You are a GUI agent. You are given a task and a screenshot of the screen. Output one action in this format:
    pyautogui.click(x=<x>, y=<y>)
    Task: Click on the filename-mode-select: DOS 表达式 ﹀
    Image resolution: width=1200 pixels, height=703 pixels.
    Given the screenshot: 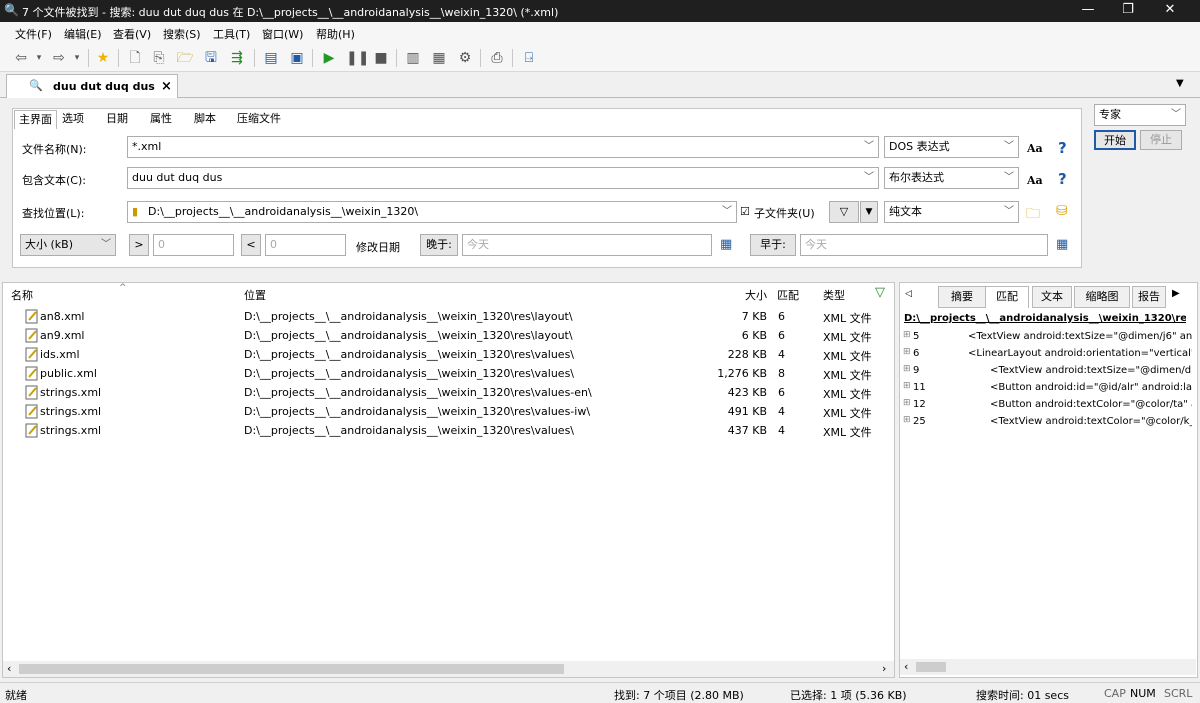 What is the action you would take?
    pyautogui.click(x=951, y=147)
    